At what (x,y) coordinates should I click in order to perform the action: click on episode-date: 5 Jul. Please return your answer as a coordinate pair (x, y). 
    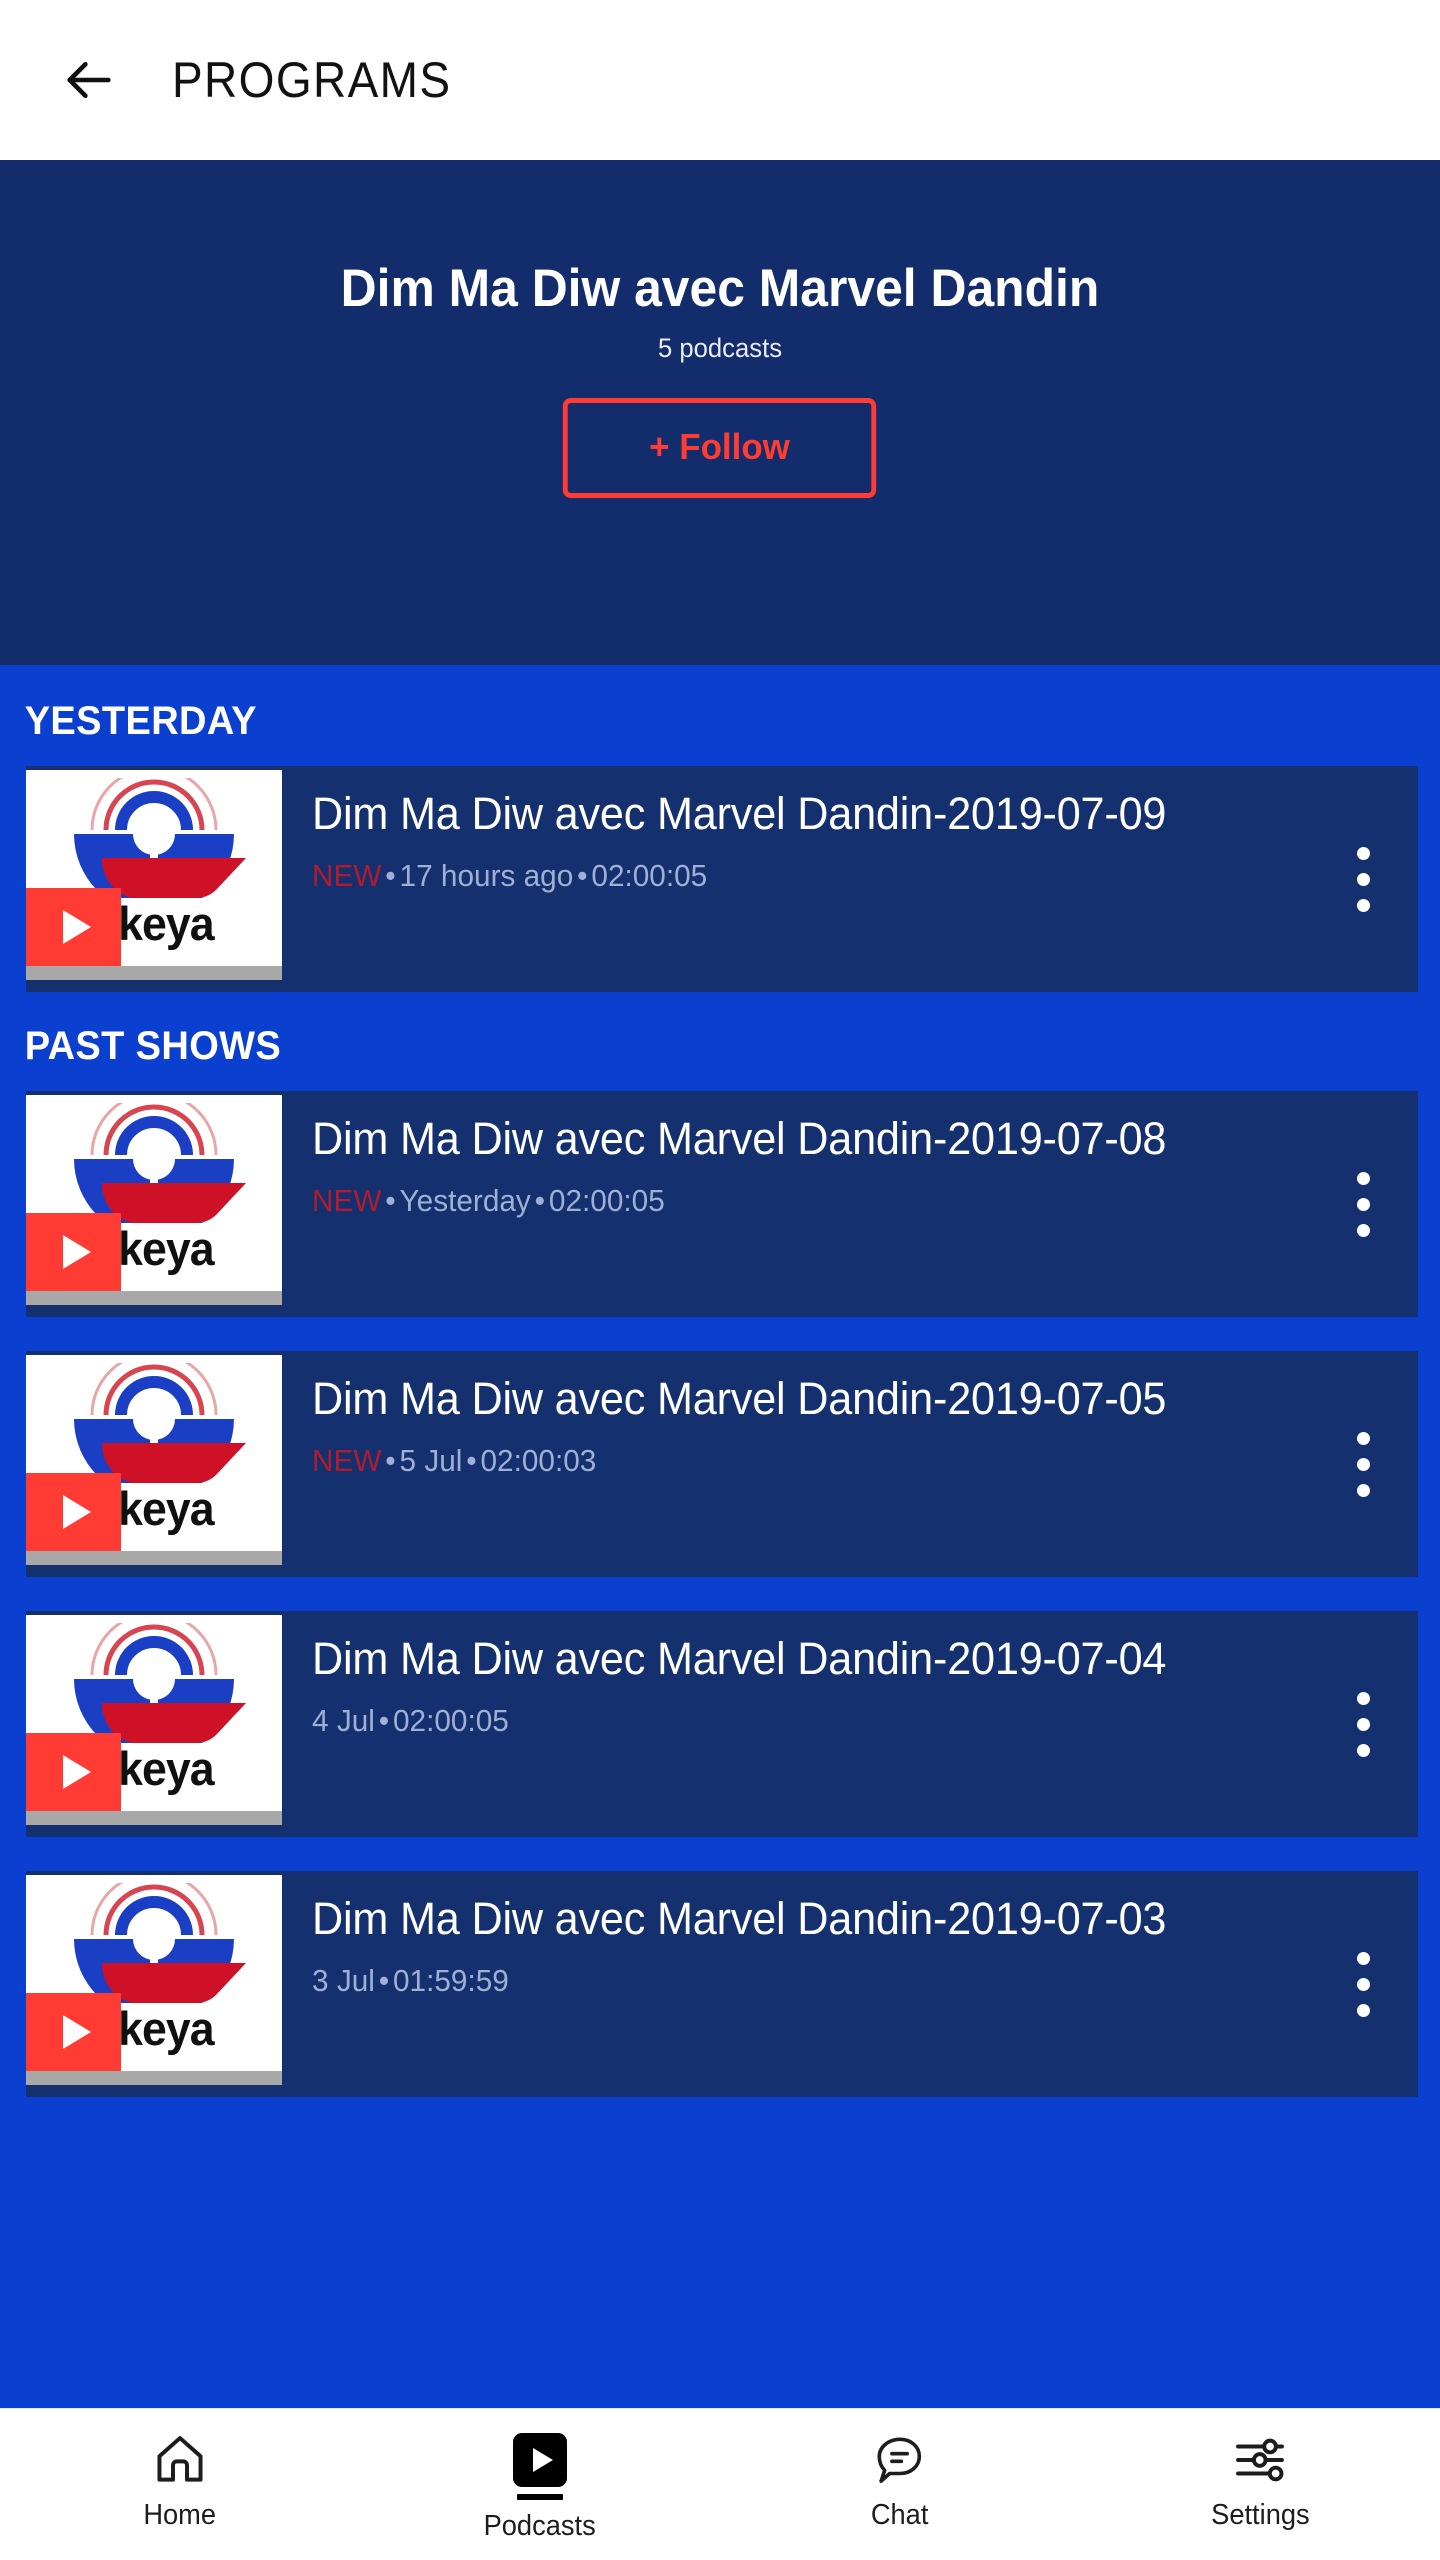
    Looking at the image, I should click on (431, 1460).